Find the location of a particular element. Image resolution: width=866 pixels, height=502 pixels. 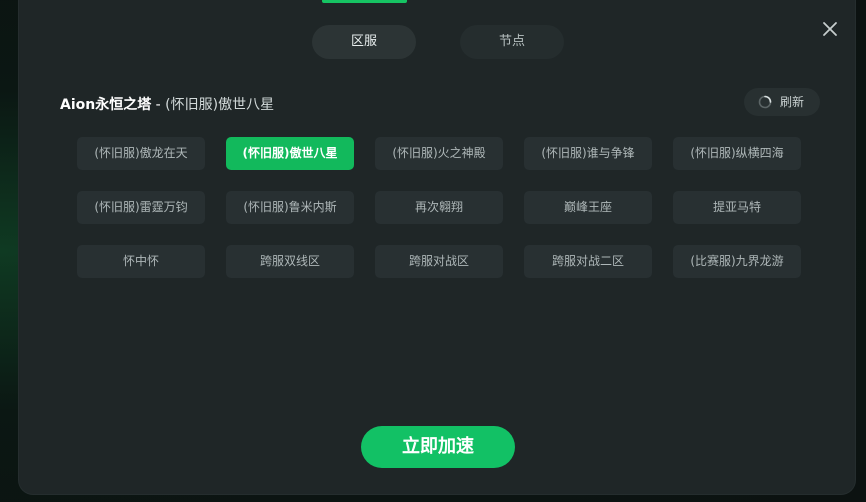

server-option-selected: (怀旧服)傲世八星 is located at coordinates (290, 153).